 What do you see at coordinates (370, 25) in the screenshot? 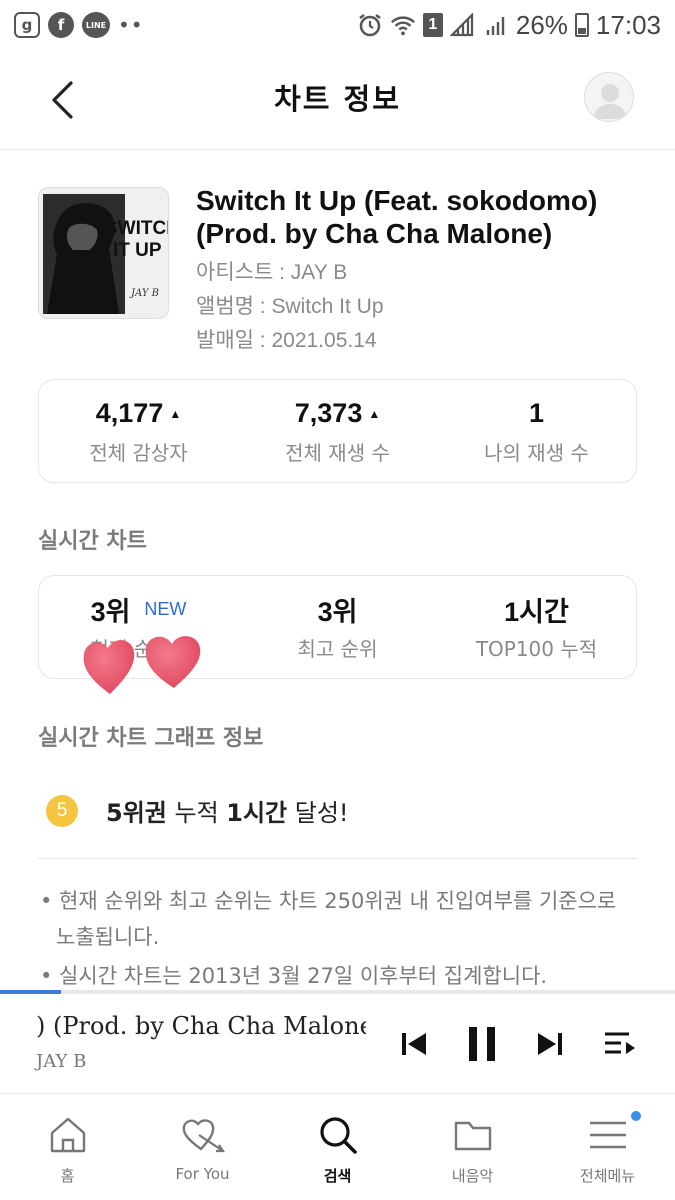
I see `alarm-icon` at bounding box center [370, 25].